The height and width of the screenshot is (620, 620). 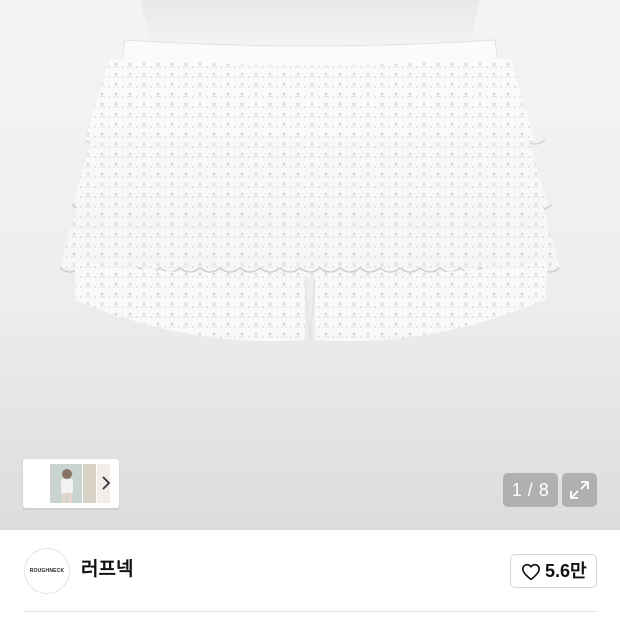 What do you see at coordinates (530, 490) in the screenshot?
I see `image-counter: 1 / 8` at bounding box center [530, 490].